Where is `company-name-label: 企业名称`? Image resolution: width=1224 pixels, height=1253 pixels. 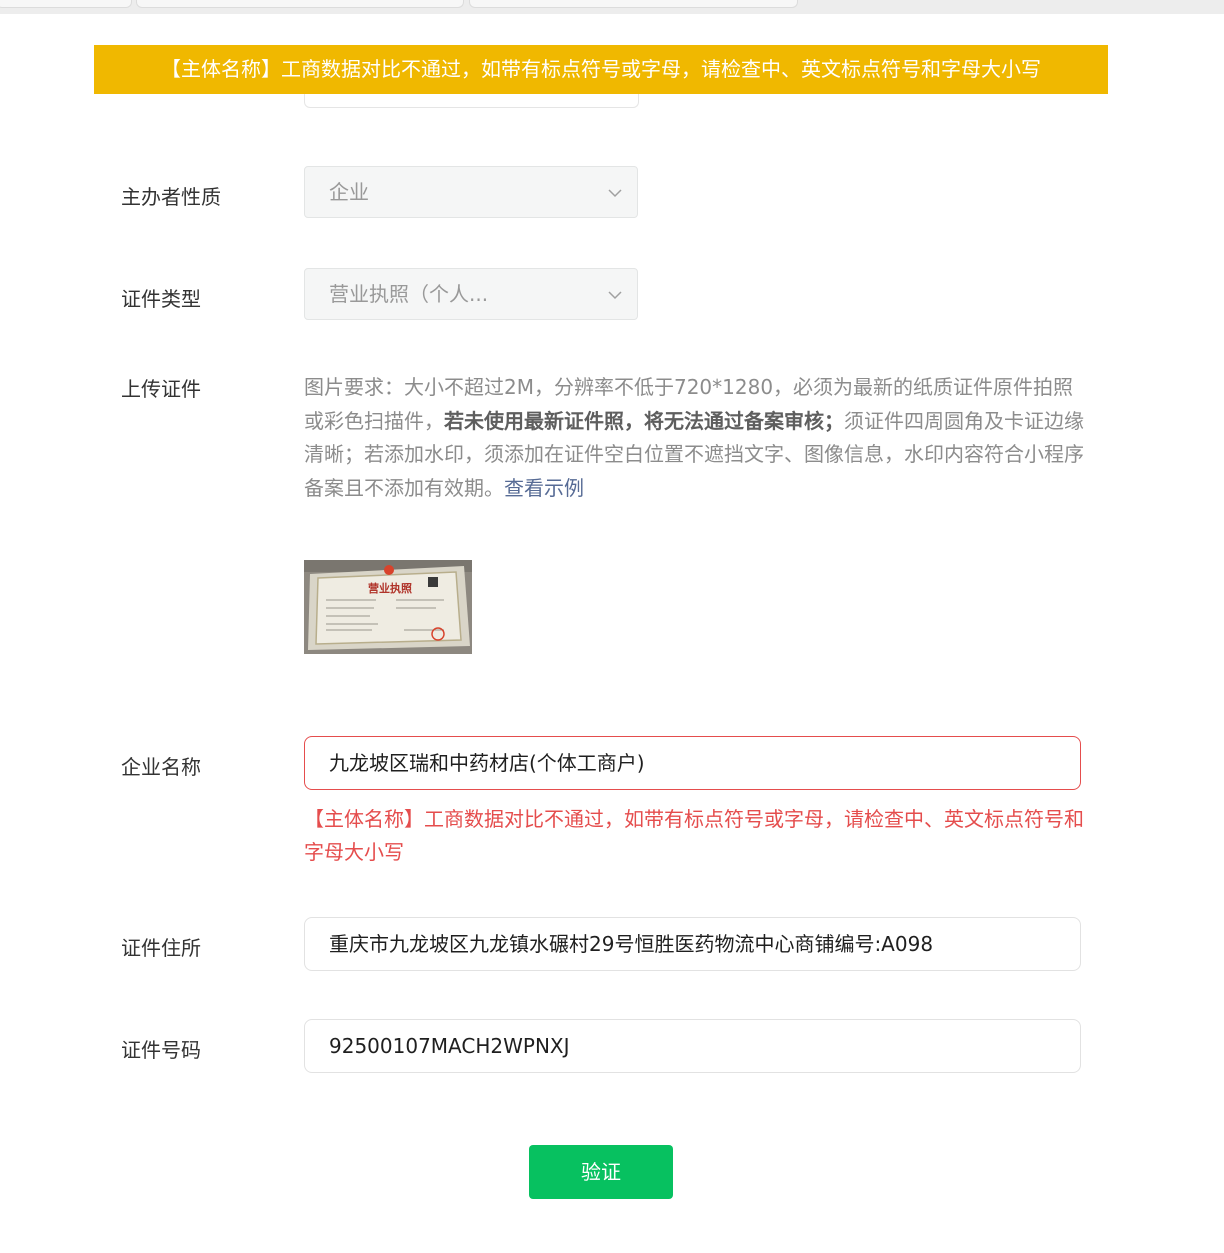 company-name-label: 企业名称 is located at coordinates (161, 767).